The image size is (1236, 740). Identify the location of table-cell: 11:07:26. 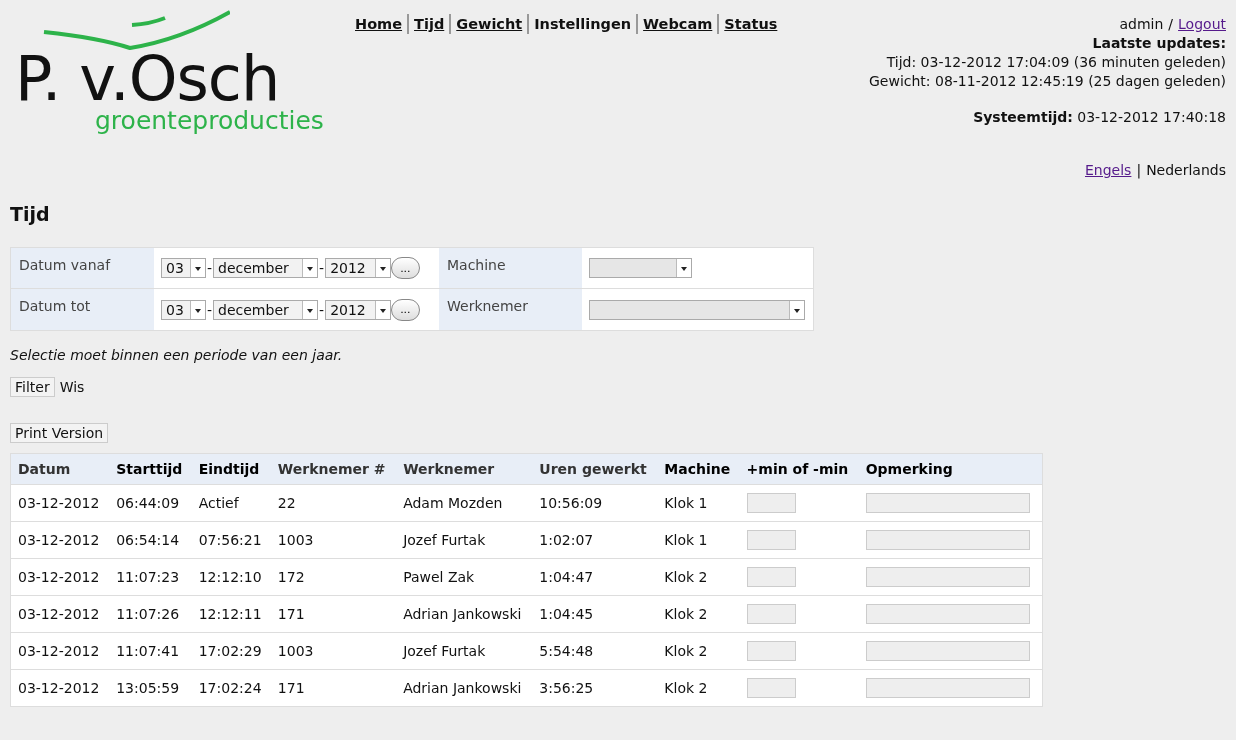
(150, 614).